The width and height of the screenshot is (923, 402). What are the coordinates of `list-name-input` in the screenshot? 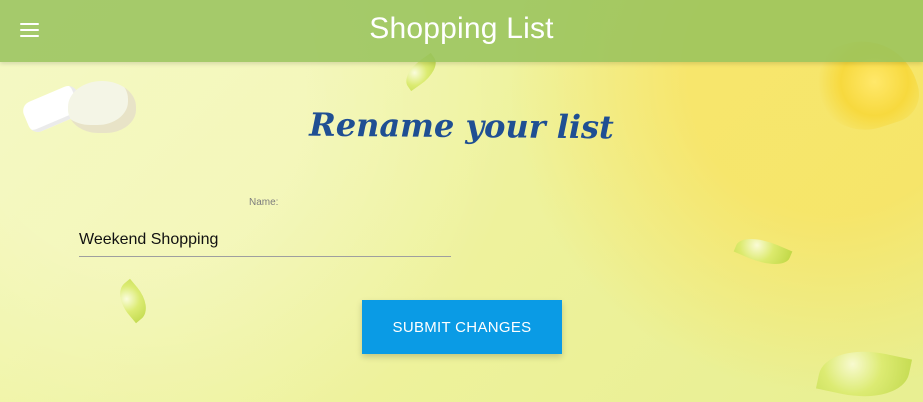 It's located at (265, 240).